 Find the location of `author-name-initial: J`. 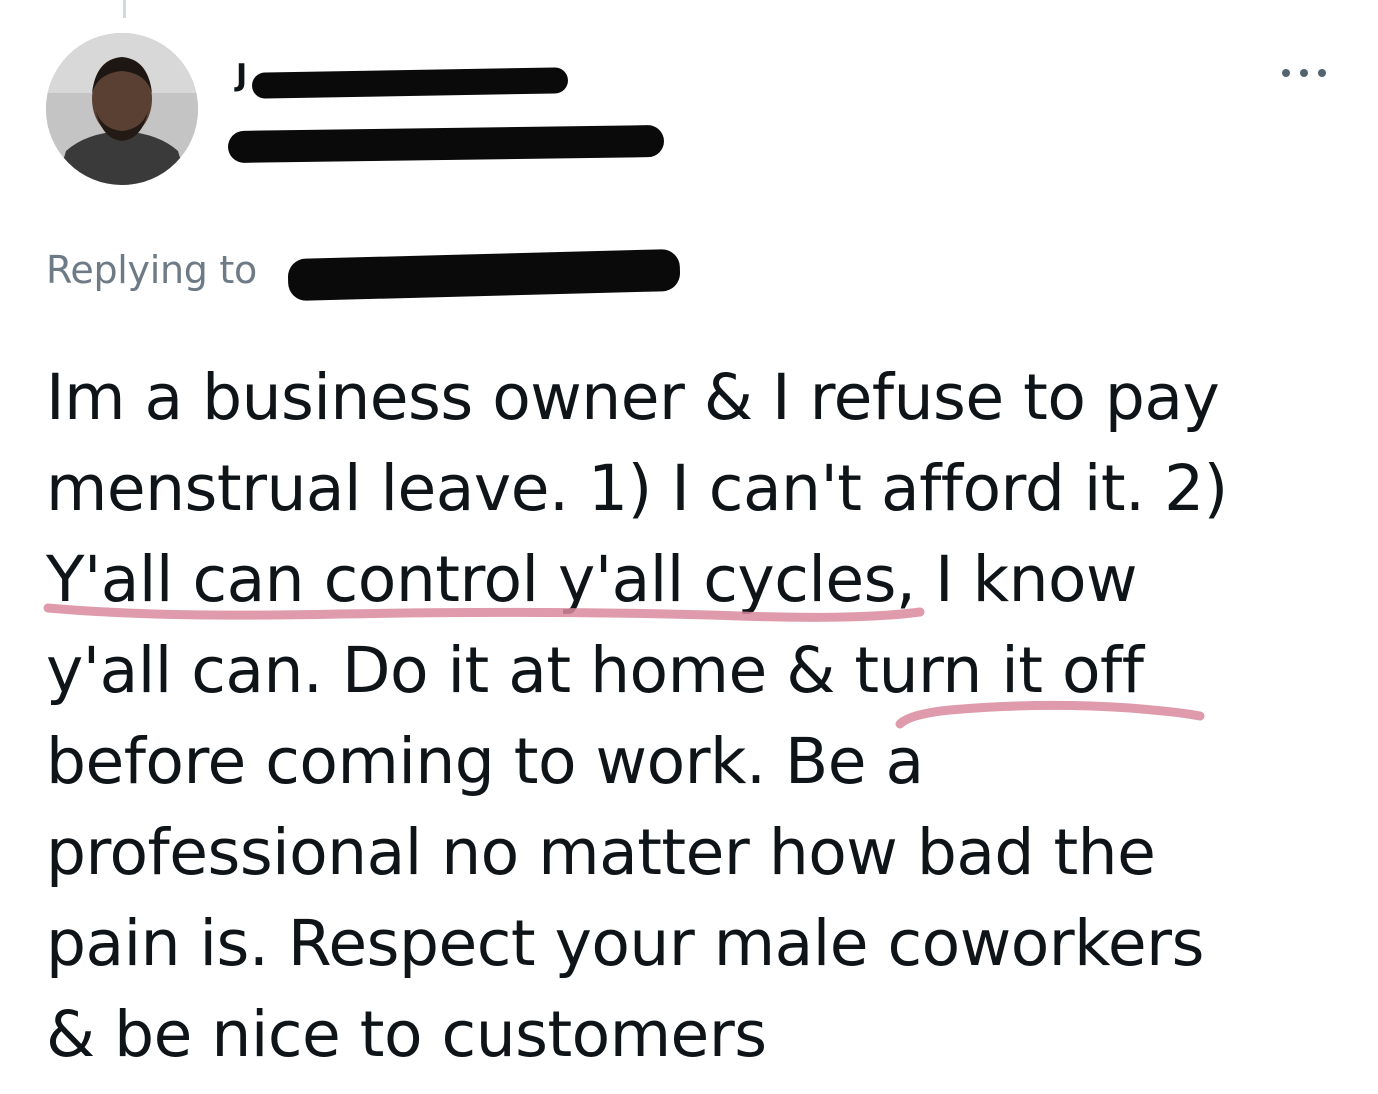

author-name-initial: J is located at coordinates (242, 75).